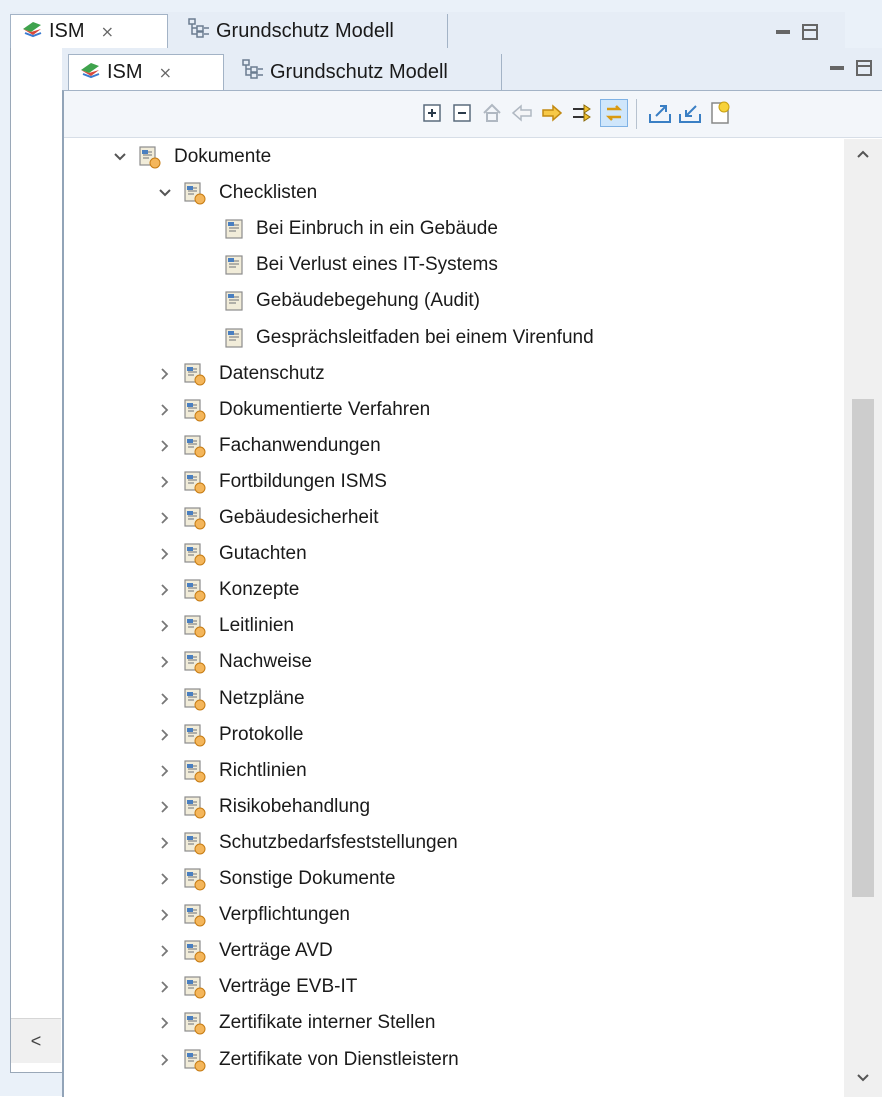  I want to click on import-icon, so click(690, 113).